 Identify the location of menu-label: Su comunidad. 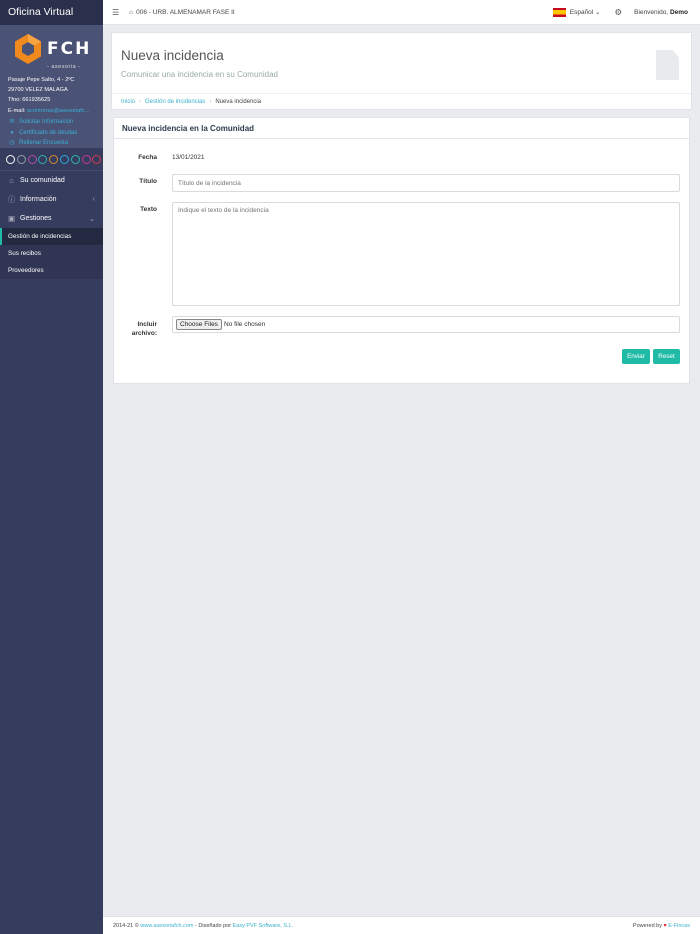
(42, 180).